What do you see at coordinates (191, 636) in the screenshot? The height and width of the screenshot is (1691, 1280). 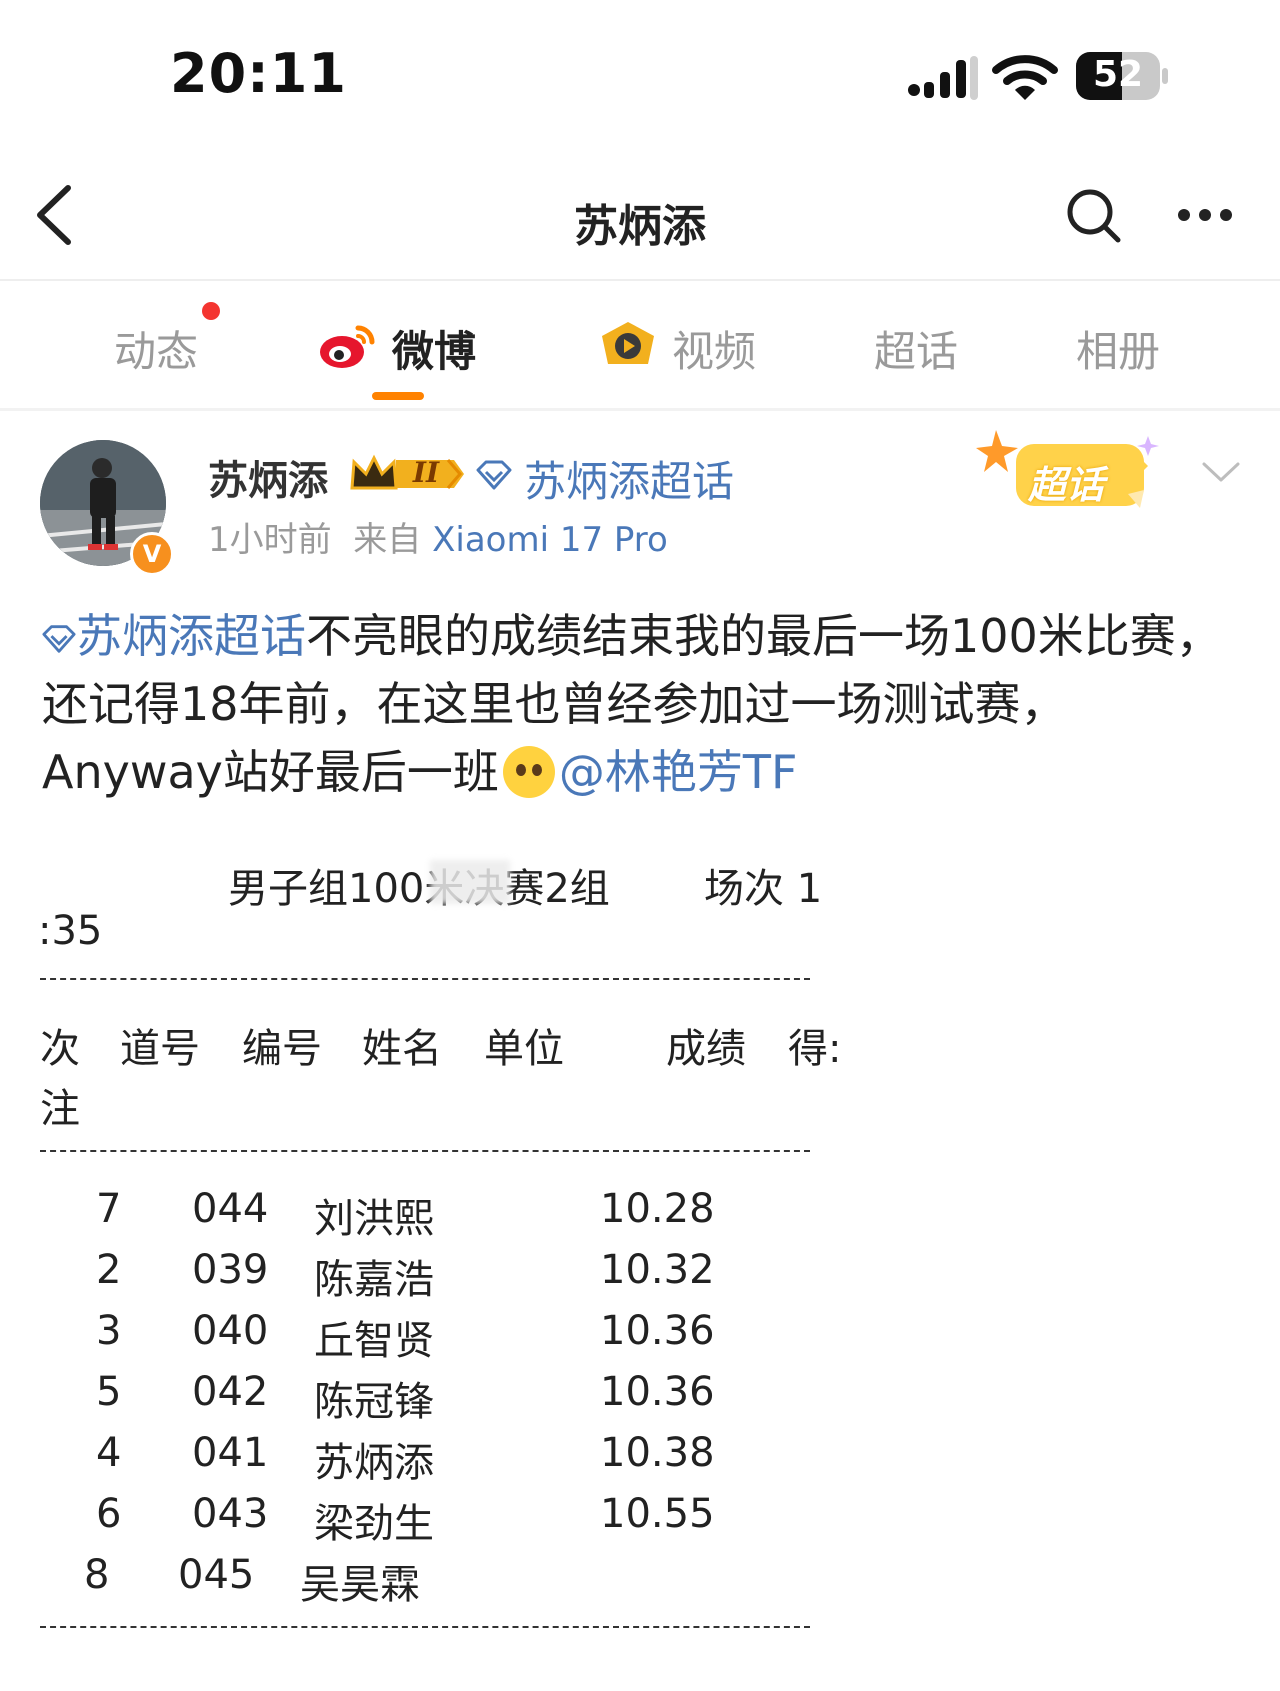 I see `post-topic-link: 苏炳添超话` at bounding box center [191, 636].